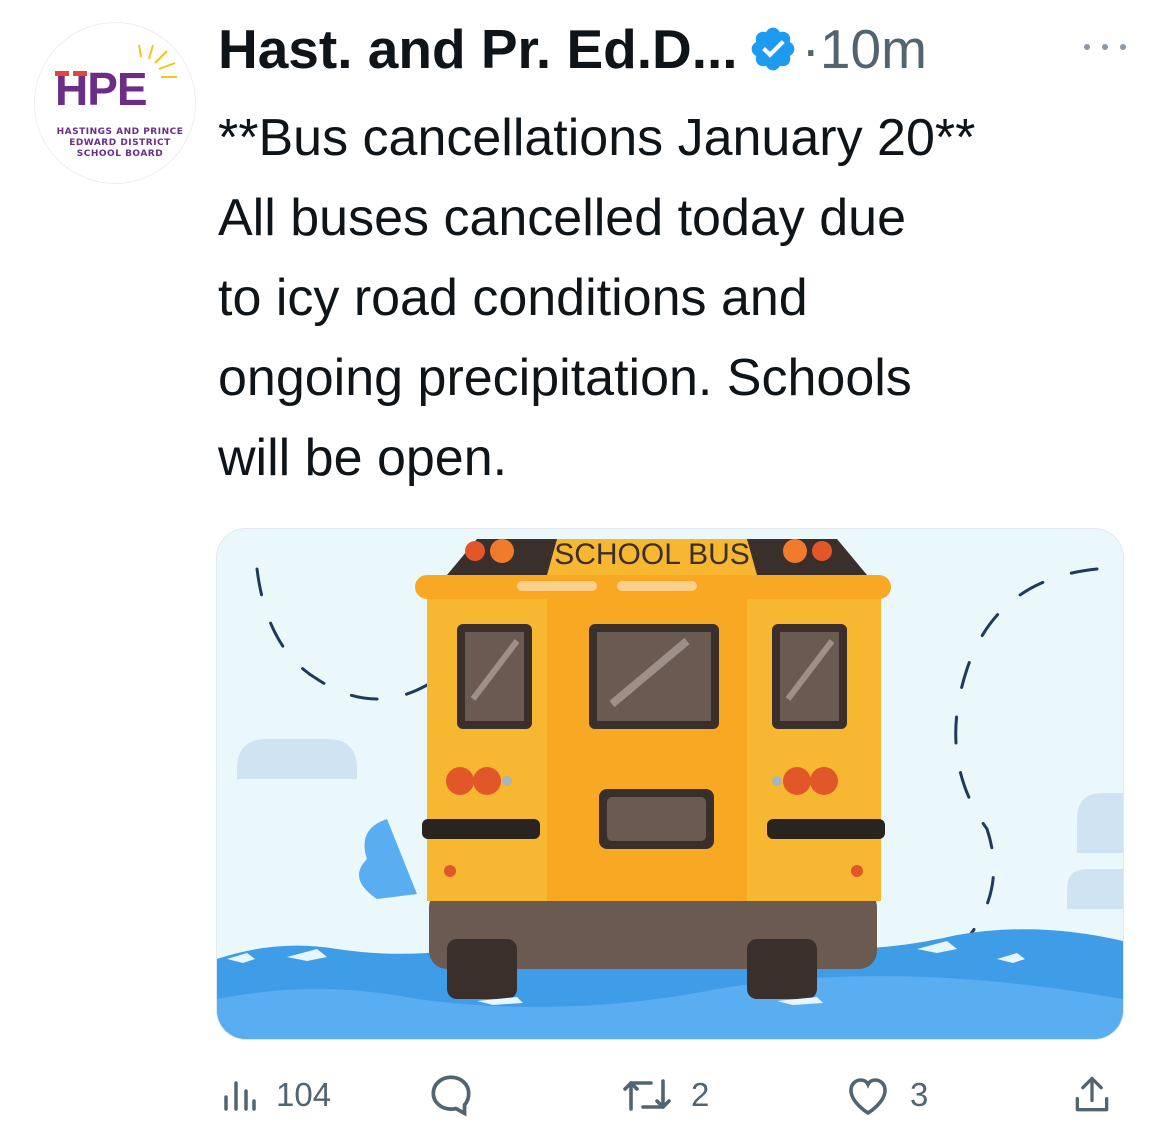 The width and height of the screenshot is (1170, 1134). What do you see at coordinates (304, 1094) in the screenshot?
I see `views-count: 104` at bounding box center [304, 1094].